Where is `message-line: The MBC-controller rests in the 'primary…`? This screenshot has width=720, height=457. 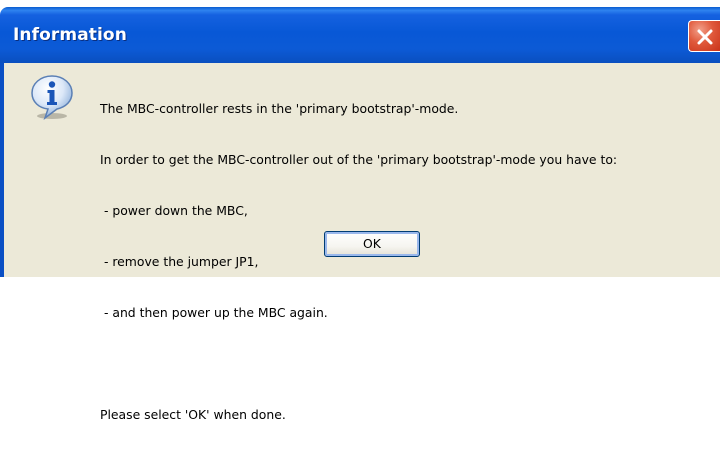
message-line: The MBC-controller rests in the 'primary… is located at coordinates (279, 108).